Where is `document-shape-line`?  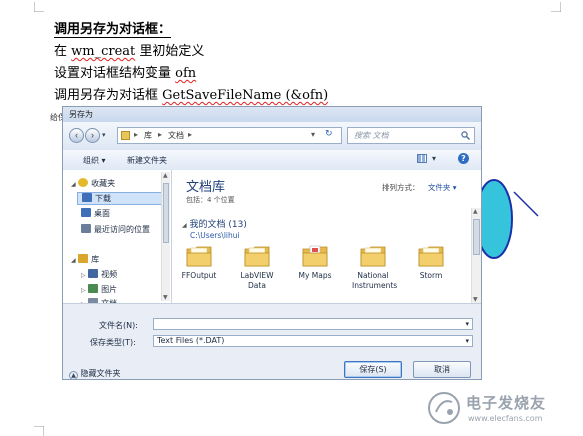 document-shape-line is located at coordinates (526, 204).